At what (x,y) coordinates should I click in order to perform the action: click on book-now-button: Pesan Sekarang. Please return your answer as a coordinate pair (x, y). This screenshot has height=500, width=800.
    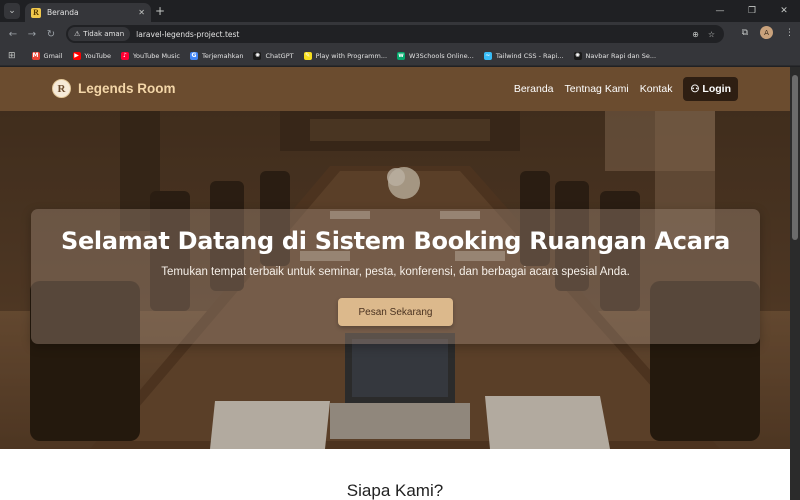
    Looking at the image, I should click on (395, 312).